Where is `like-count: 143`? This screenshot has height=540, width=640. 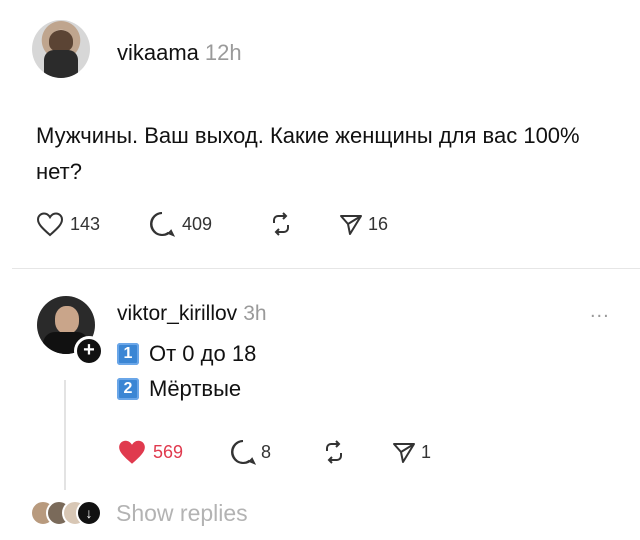 like-count: 143 is located at coordinates (85, 223).